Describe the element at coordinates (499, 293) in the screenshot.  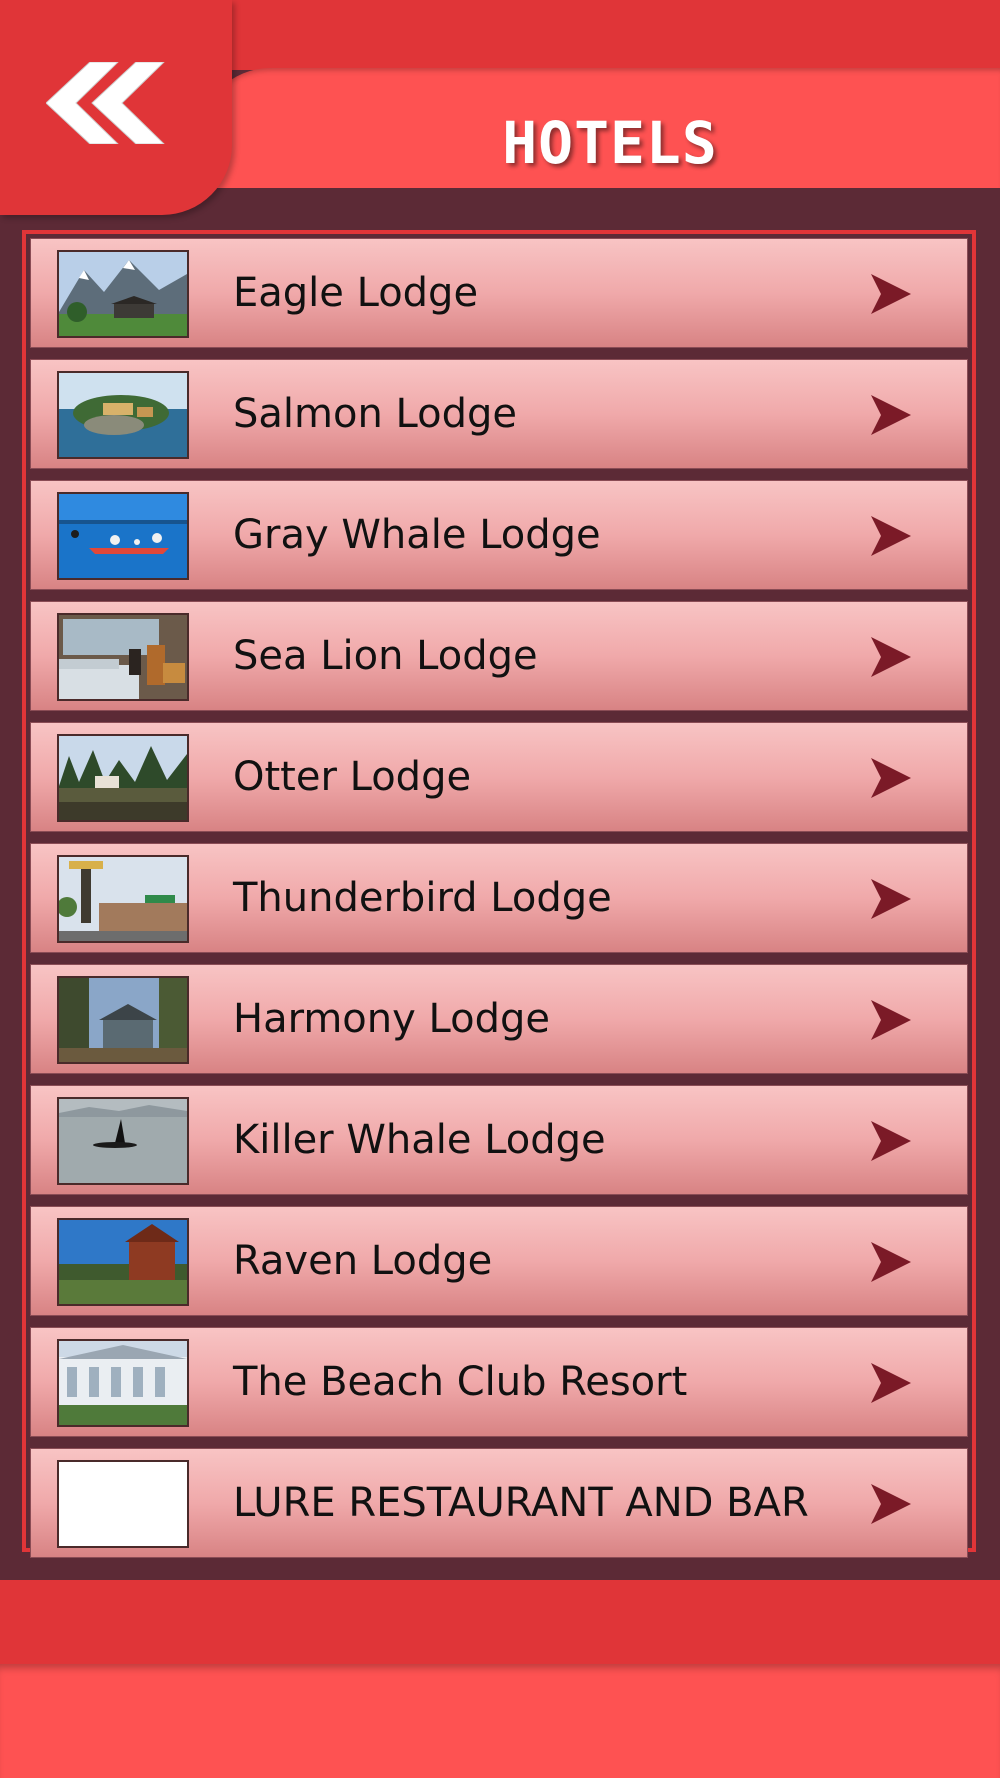
I see `list-item-eagle-lodge: Eagle Lodge` at that location.